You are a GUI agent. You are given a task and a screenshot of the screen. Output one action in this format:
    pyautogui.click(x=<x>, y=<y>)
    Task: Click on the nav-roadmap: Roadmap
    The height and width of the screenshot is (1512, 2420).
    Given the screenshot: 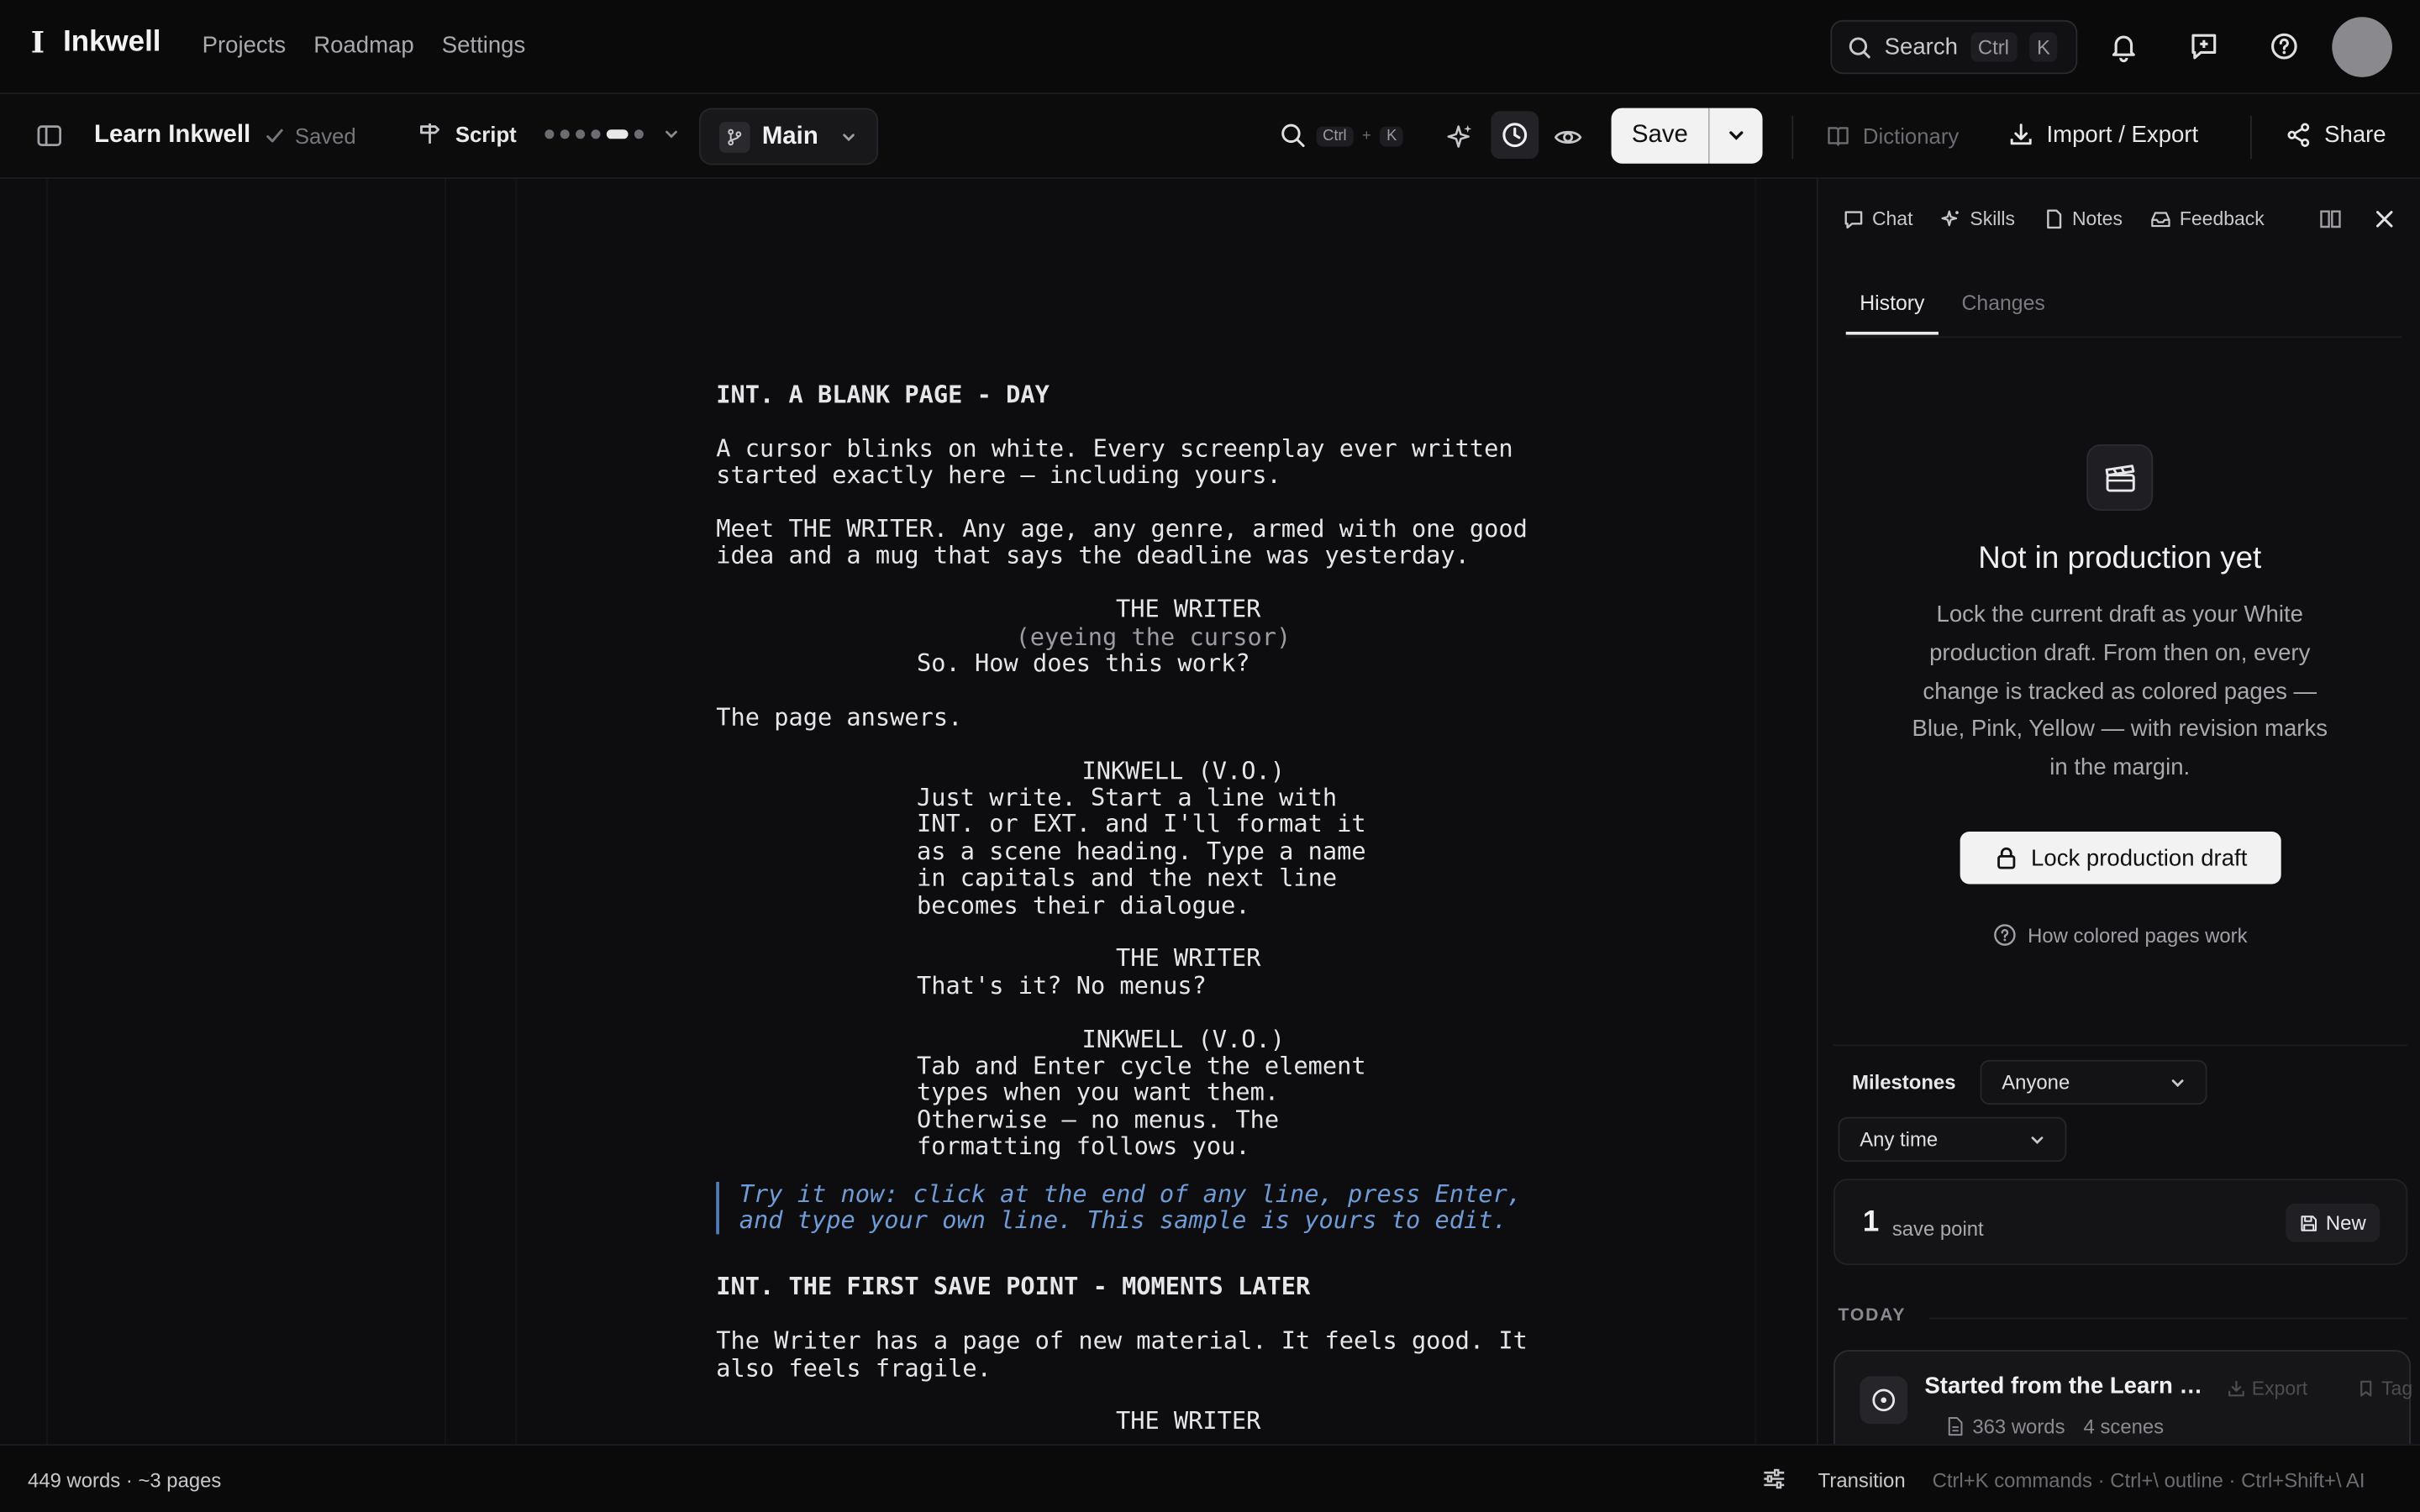 What is the action you would take?
    pyautogui.click(x=363, y=46)
    